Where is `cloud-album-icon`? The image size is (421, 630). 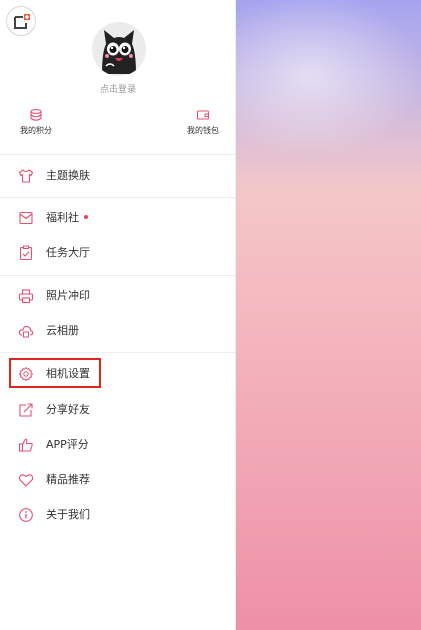
cloud-album-icon is located at coordinates (26, 331).